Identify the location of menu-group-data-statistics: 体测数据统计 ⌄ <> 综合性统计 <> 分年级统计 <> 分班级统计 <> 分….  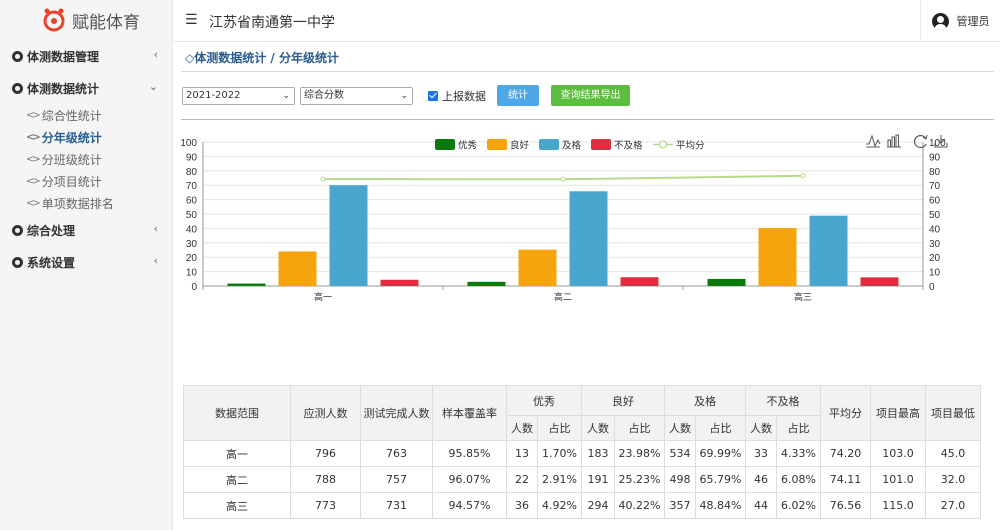
(86, 143).